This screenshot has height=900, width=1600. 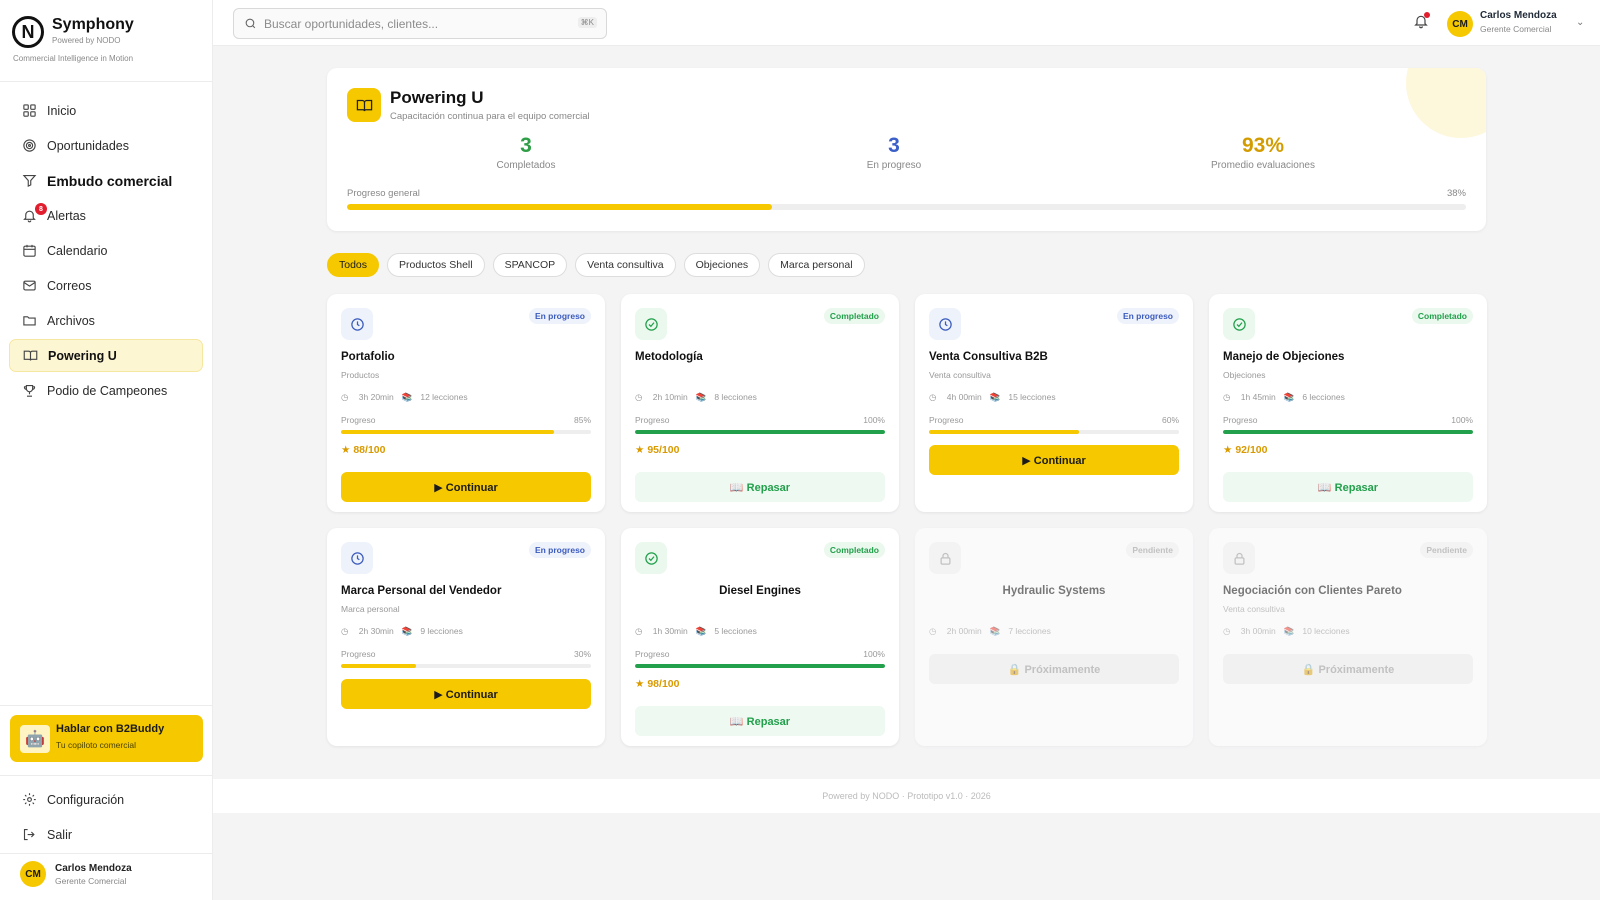 What do you see at coordinates (106, 853) in the screenshot?
I see `divider` at bounding box center [106, 853].